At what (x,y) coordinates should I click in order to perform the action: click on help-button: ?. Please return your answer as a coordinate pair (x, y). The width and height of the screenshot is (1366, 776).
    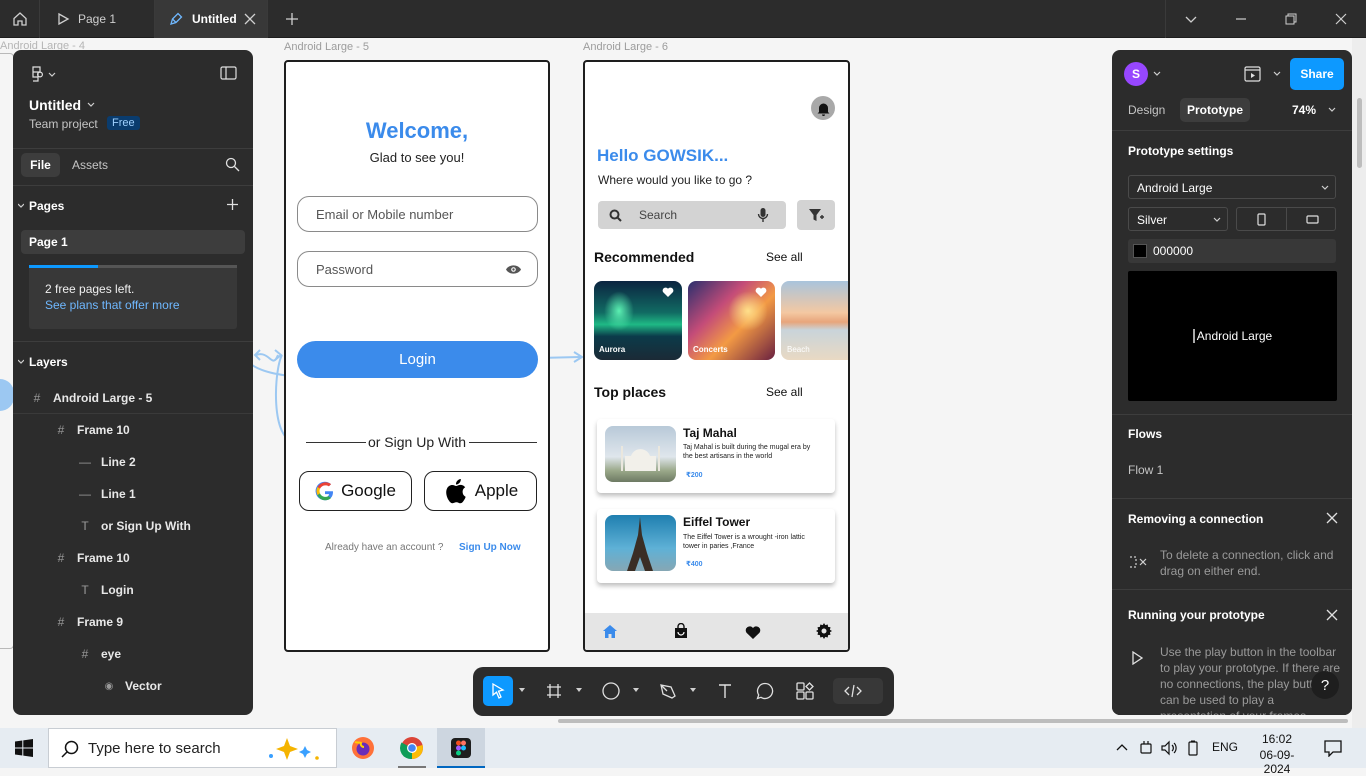
    Looking at the image, I should click on (1325, 685).